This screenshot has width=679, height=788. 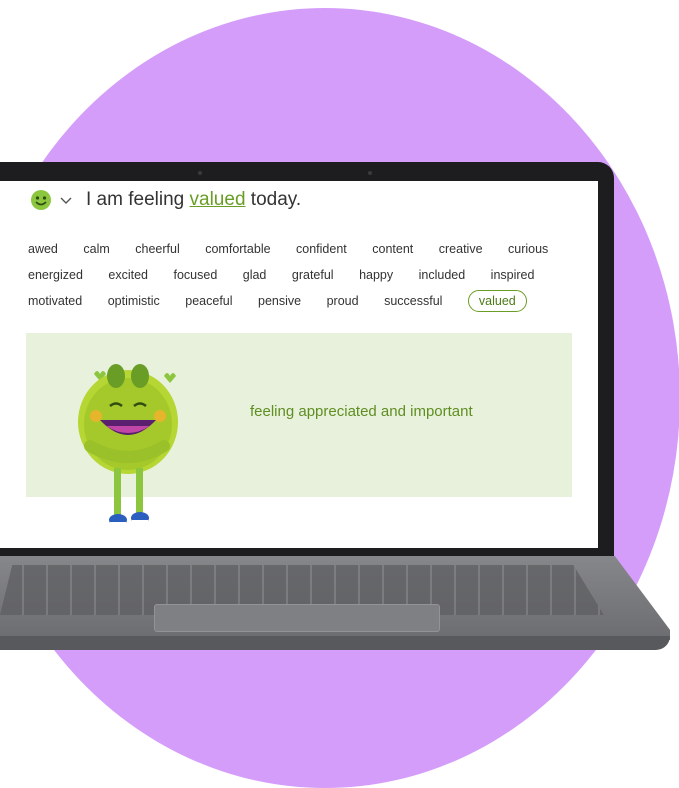 What do you see at coordinates (335, 643) in the screenshot?
I see `laptop-base-edge` at bounding box center [335, 643].